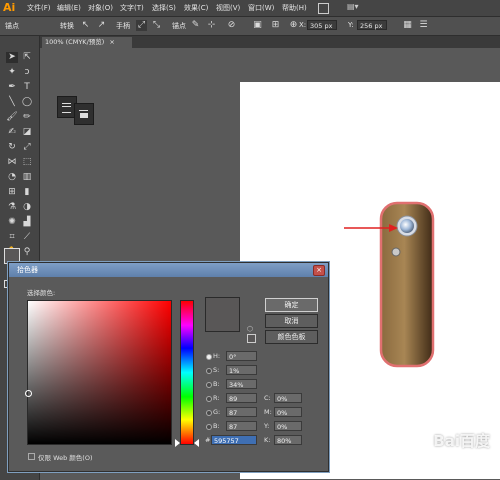 The width and height of the screenshot is (500, 480). I want to click on cut-path-icon: ⊘, so click(231, 25).